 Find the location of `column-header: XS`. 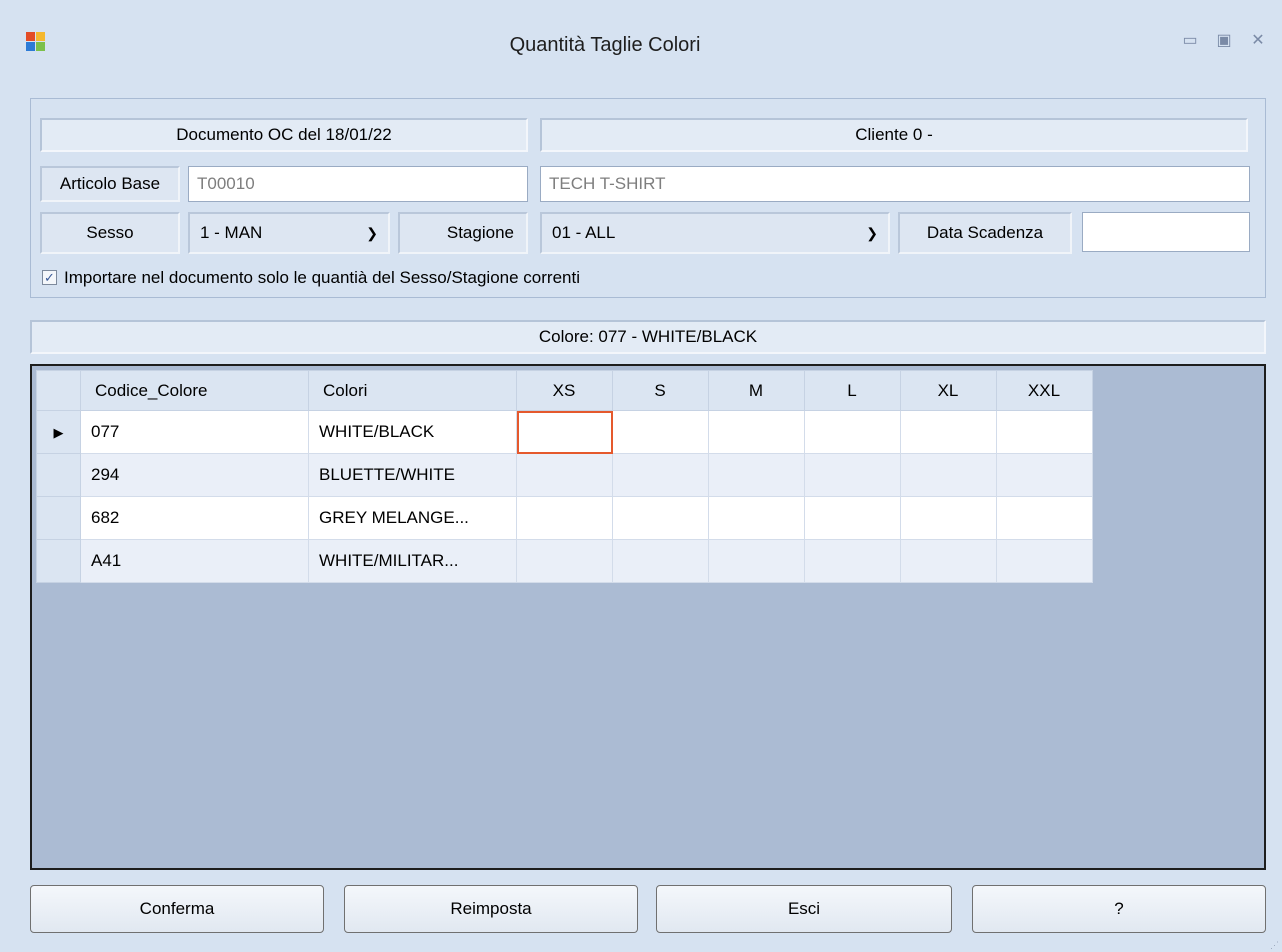

column-header: XS is located at coordinates (564, 390).